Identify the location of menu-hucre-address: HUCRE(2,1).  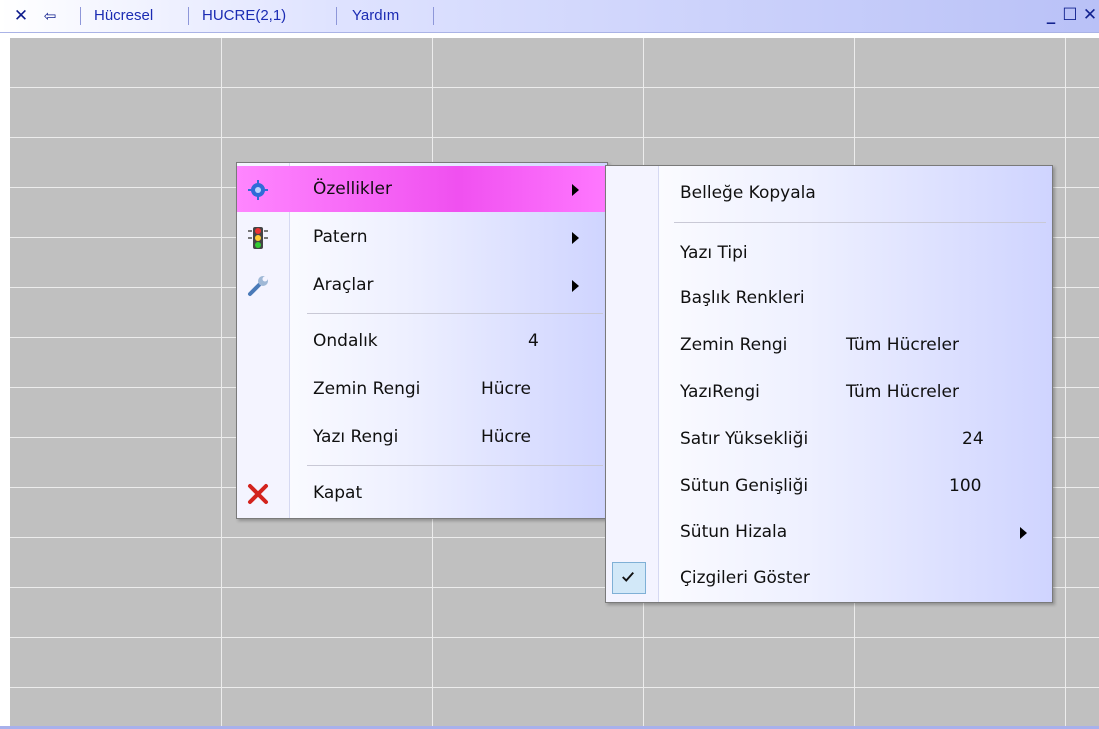
(244, 16).